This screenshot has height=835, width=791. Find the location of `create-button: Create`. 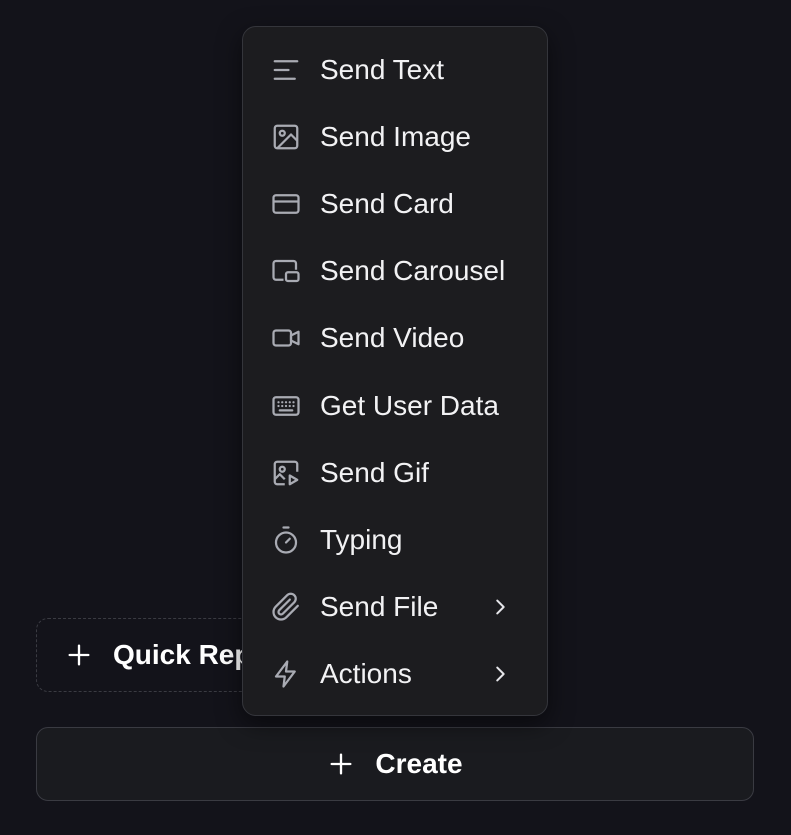

create-button: Create is located at coordinates (395, 764).